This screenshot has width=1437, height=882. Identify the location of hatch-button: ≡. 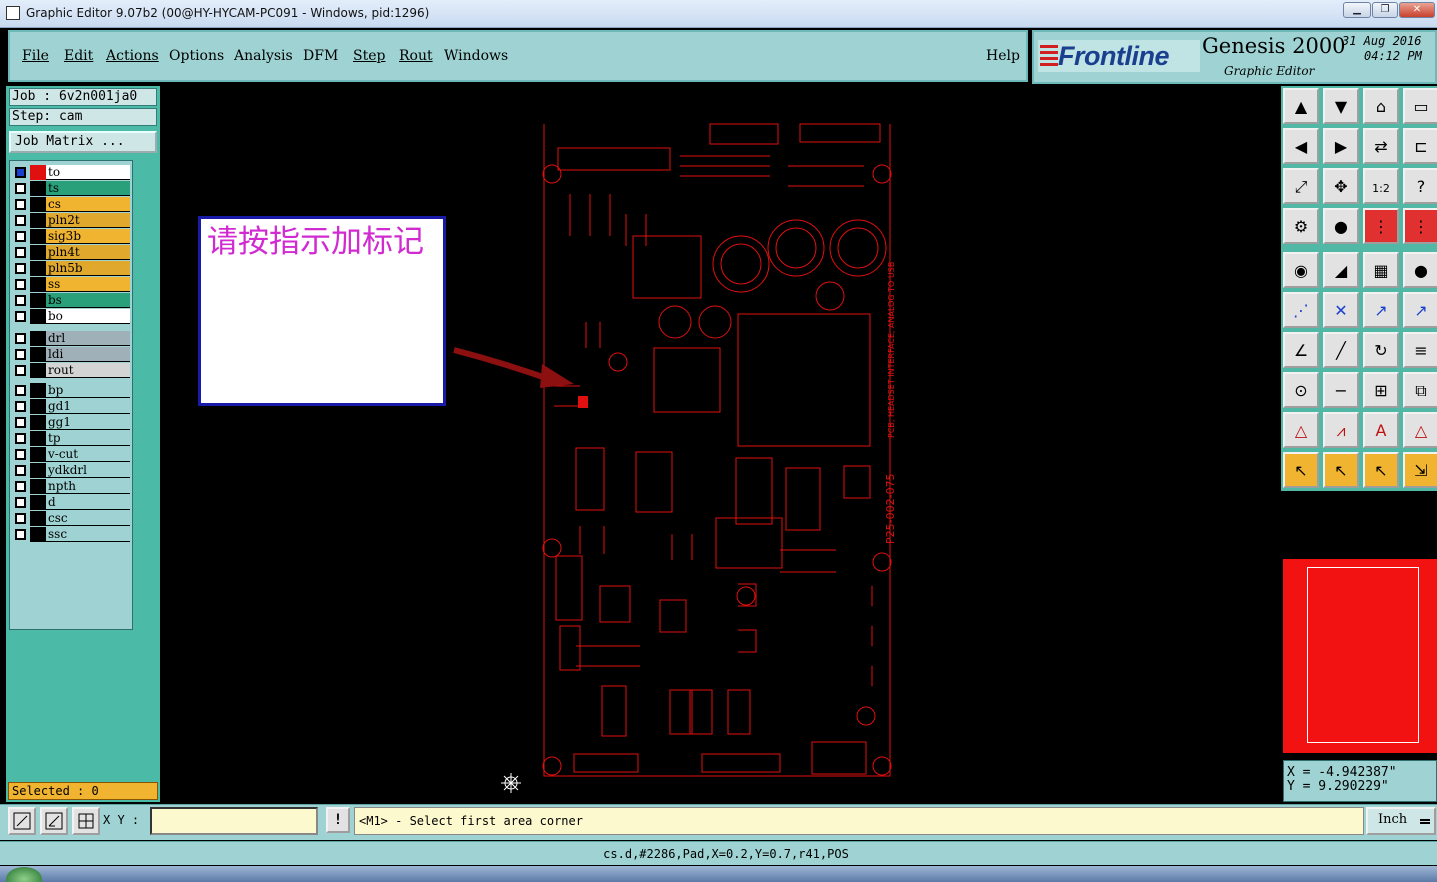
(1420, 350).